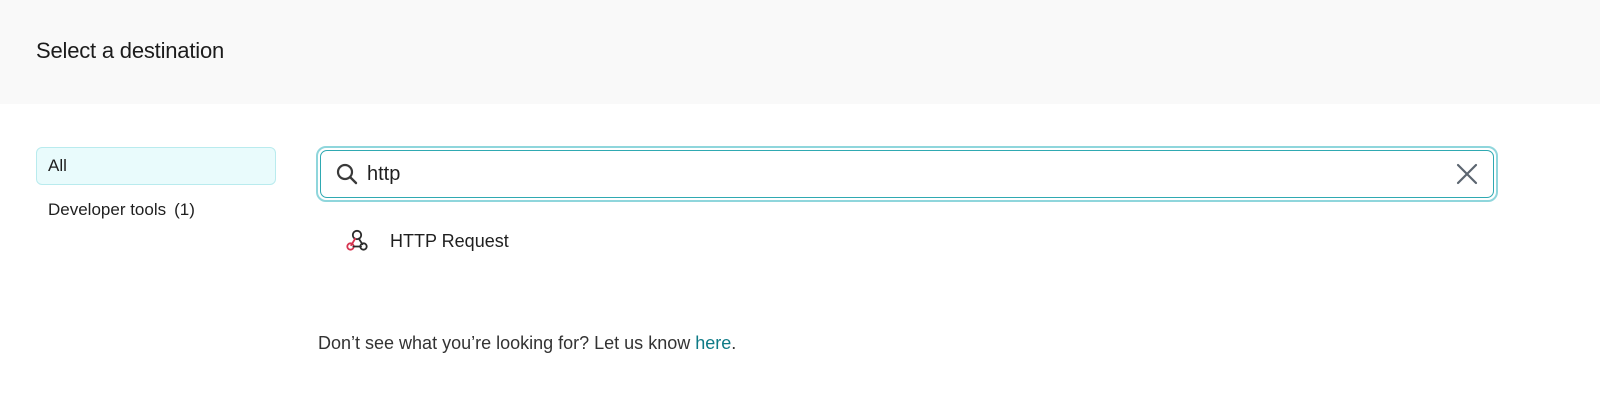 The width and height of the screenshot is (1600, 401). Describe the element at coordinates (107, 209) in the screenshot. I see `category-label: Developer tools` at that location.